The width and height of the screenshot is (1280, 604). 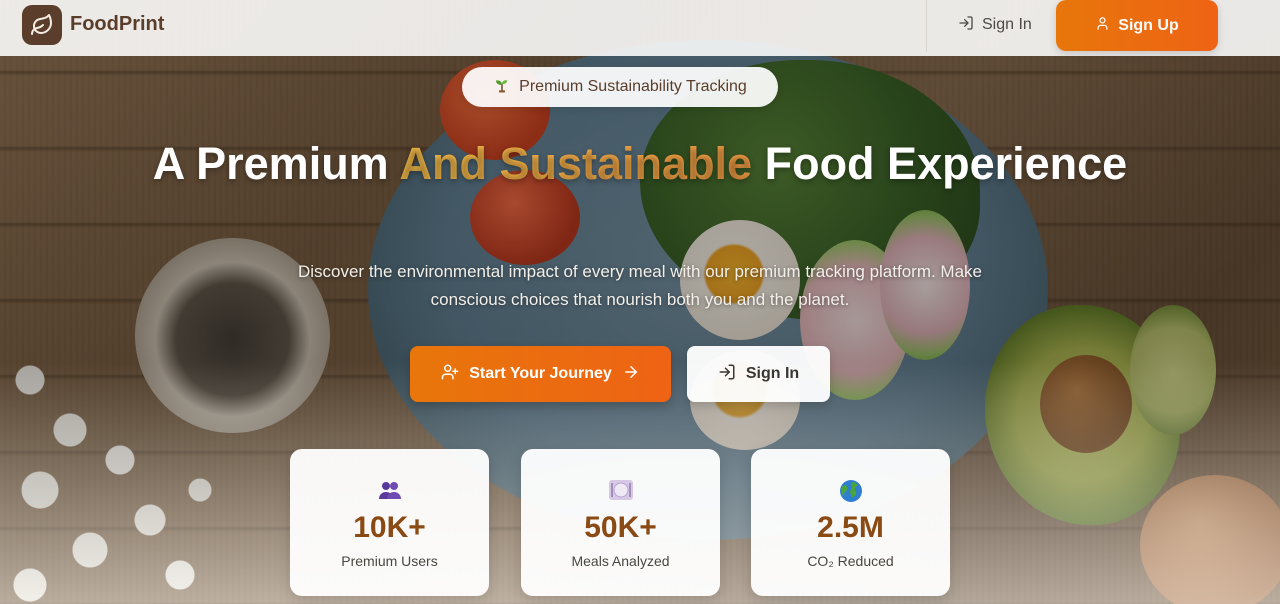 What do you see at coordinates (450, 374) in the screenshot?
I see `user-plus-icon` at bounding box center [450, 374].